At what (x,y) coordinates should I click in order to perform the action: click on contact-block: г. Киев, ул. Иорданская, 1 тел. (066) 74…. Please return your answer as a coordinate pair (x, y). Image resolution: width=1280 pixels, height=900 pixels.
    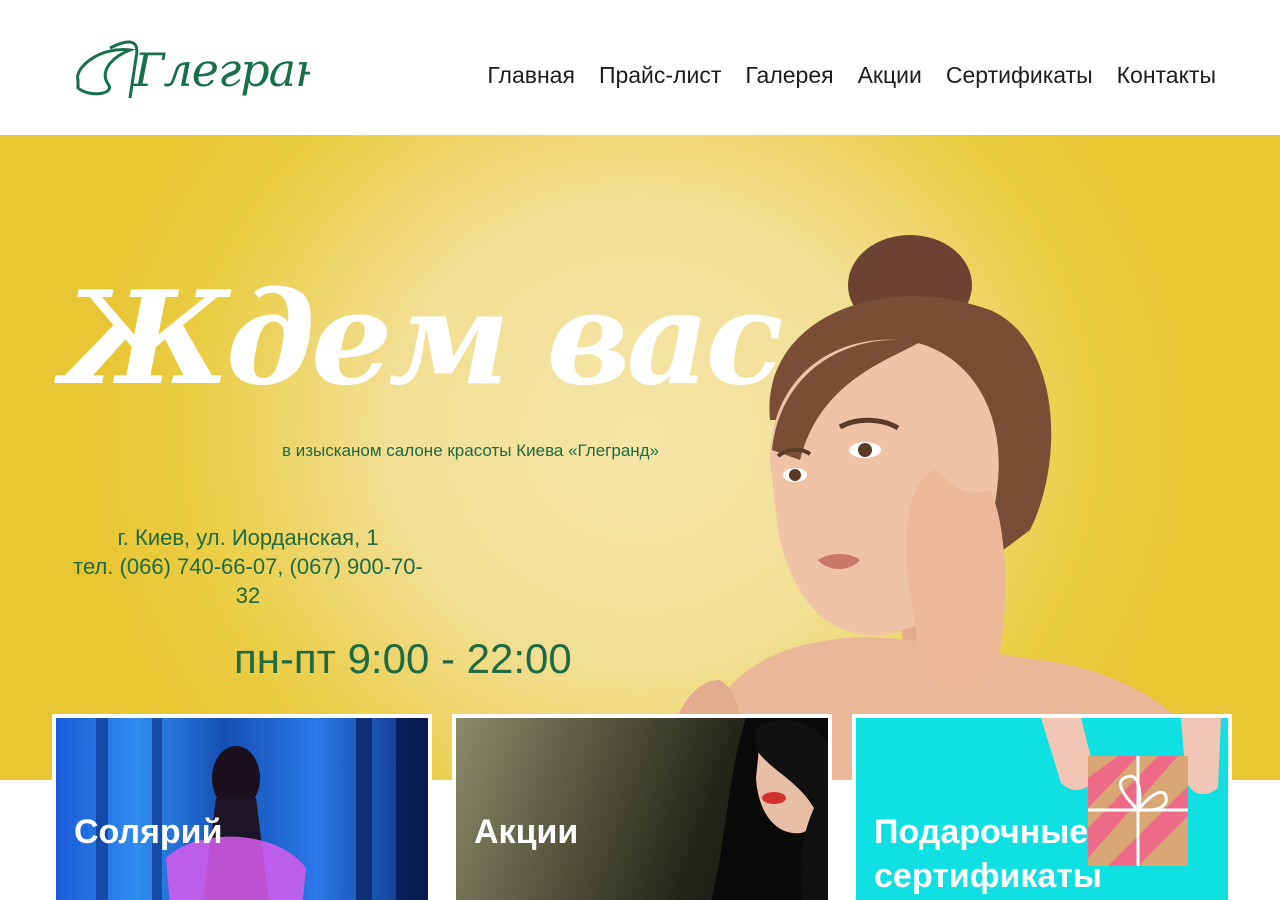
    Looking at the image, I should click on (248, 566).